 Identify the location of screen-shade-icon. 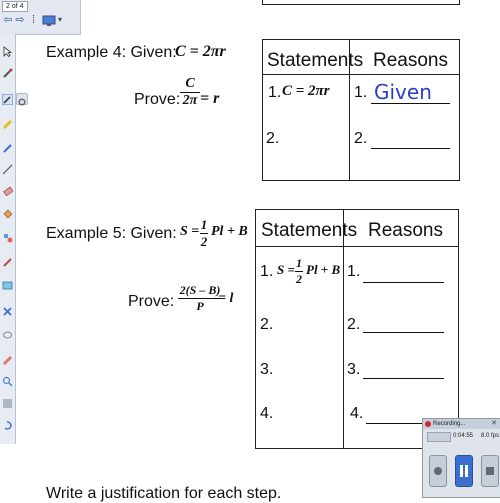
(7, 359).